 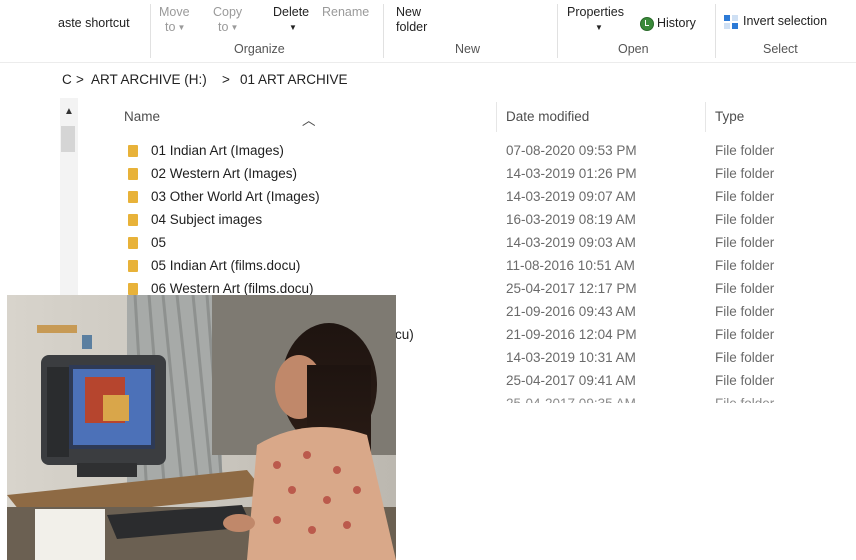 I want to click on breadcrumb-prefix: C, so click(x=67, y=79).